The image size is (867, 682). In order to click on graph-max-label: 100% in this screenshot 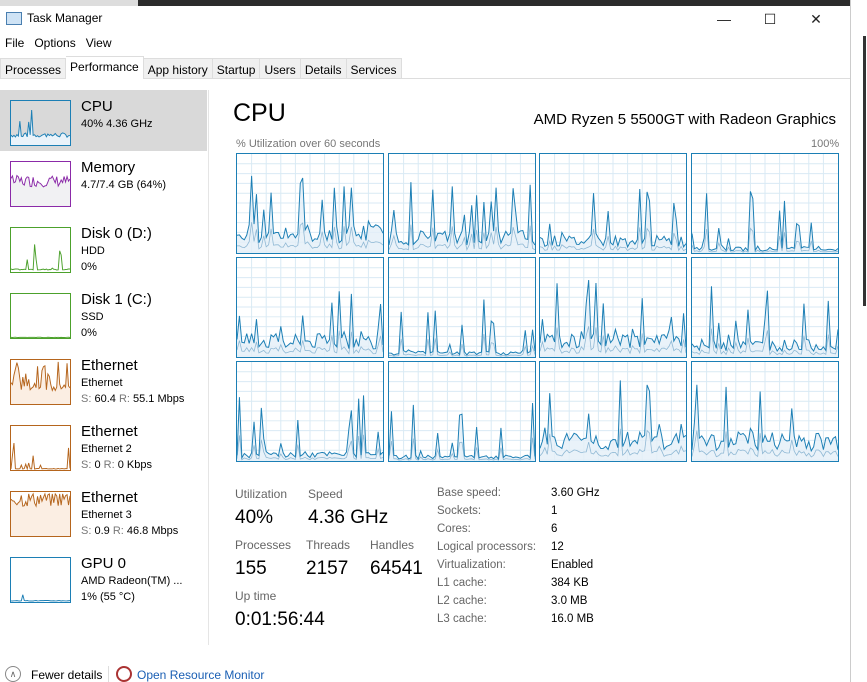, I will do `click(825, 144)`.